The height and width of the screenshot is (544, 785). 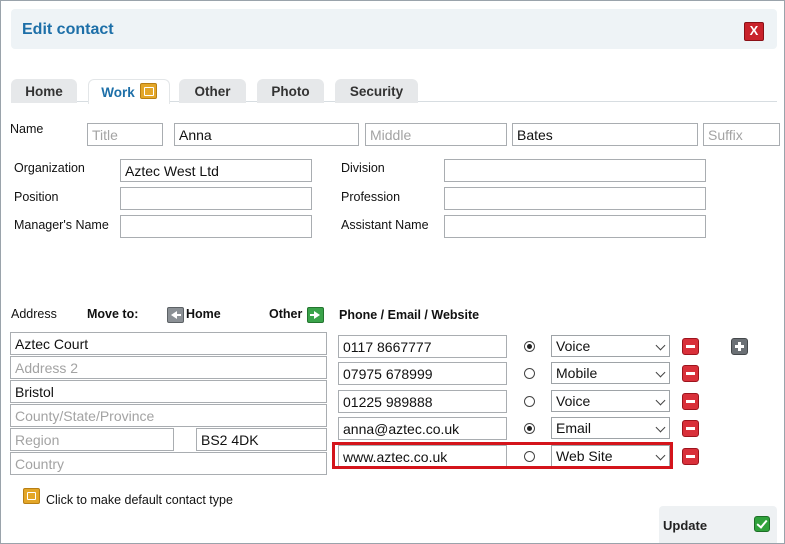 What do you see at coordinates (61, 225) in the screenshot?
I see `managers-name-label: Manager's Name` at bounding box center [61, 225].